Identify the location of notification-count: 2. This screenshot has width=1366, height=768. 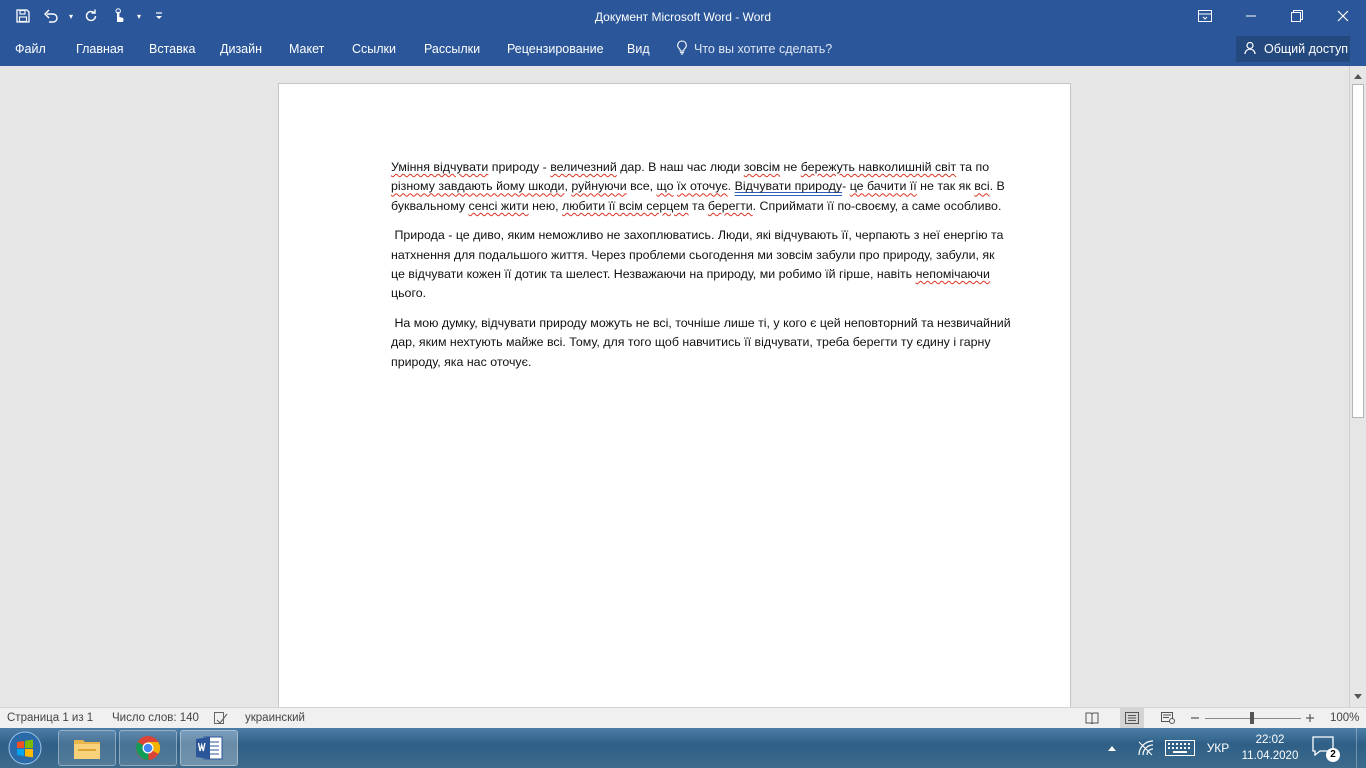
(1333, 755).